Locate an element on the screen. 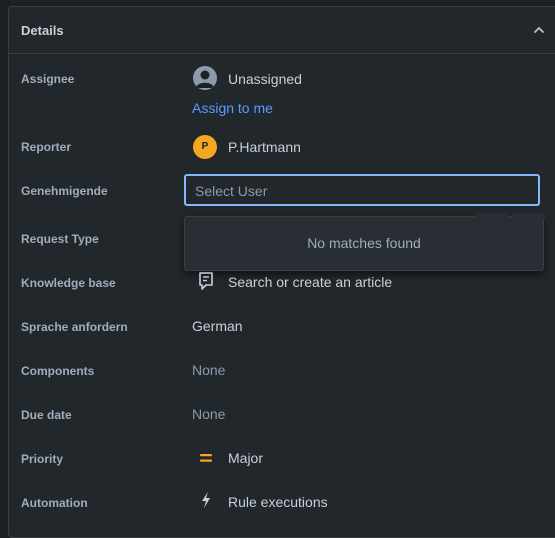 This screenshot has height=538, width=555. equals-icon is located at coordinates (206, 458).